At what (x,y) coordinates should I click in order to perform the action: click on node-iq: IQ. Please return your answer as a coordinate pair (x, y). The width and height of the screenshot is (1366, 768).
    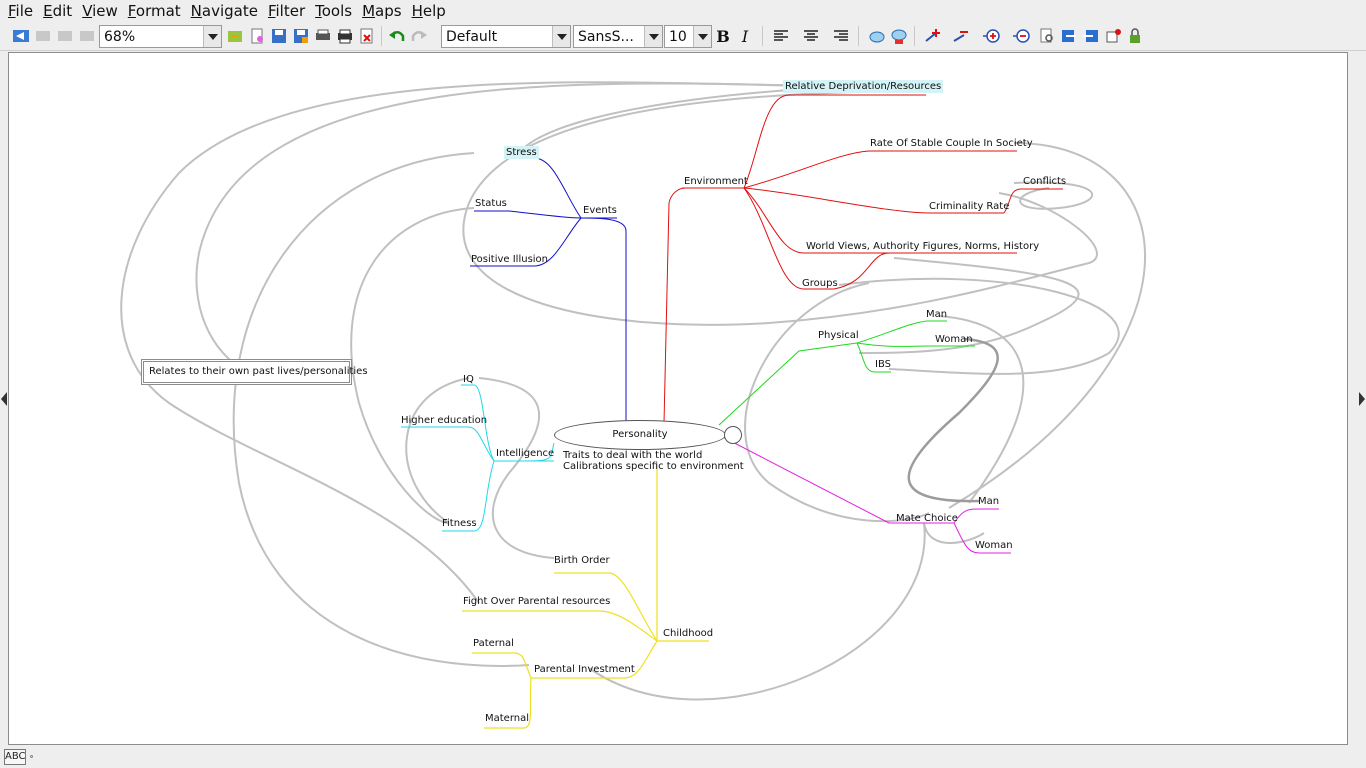
    Looking at the image, I should click on (468, 379).